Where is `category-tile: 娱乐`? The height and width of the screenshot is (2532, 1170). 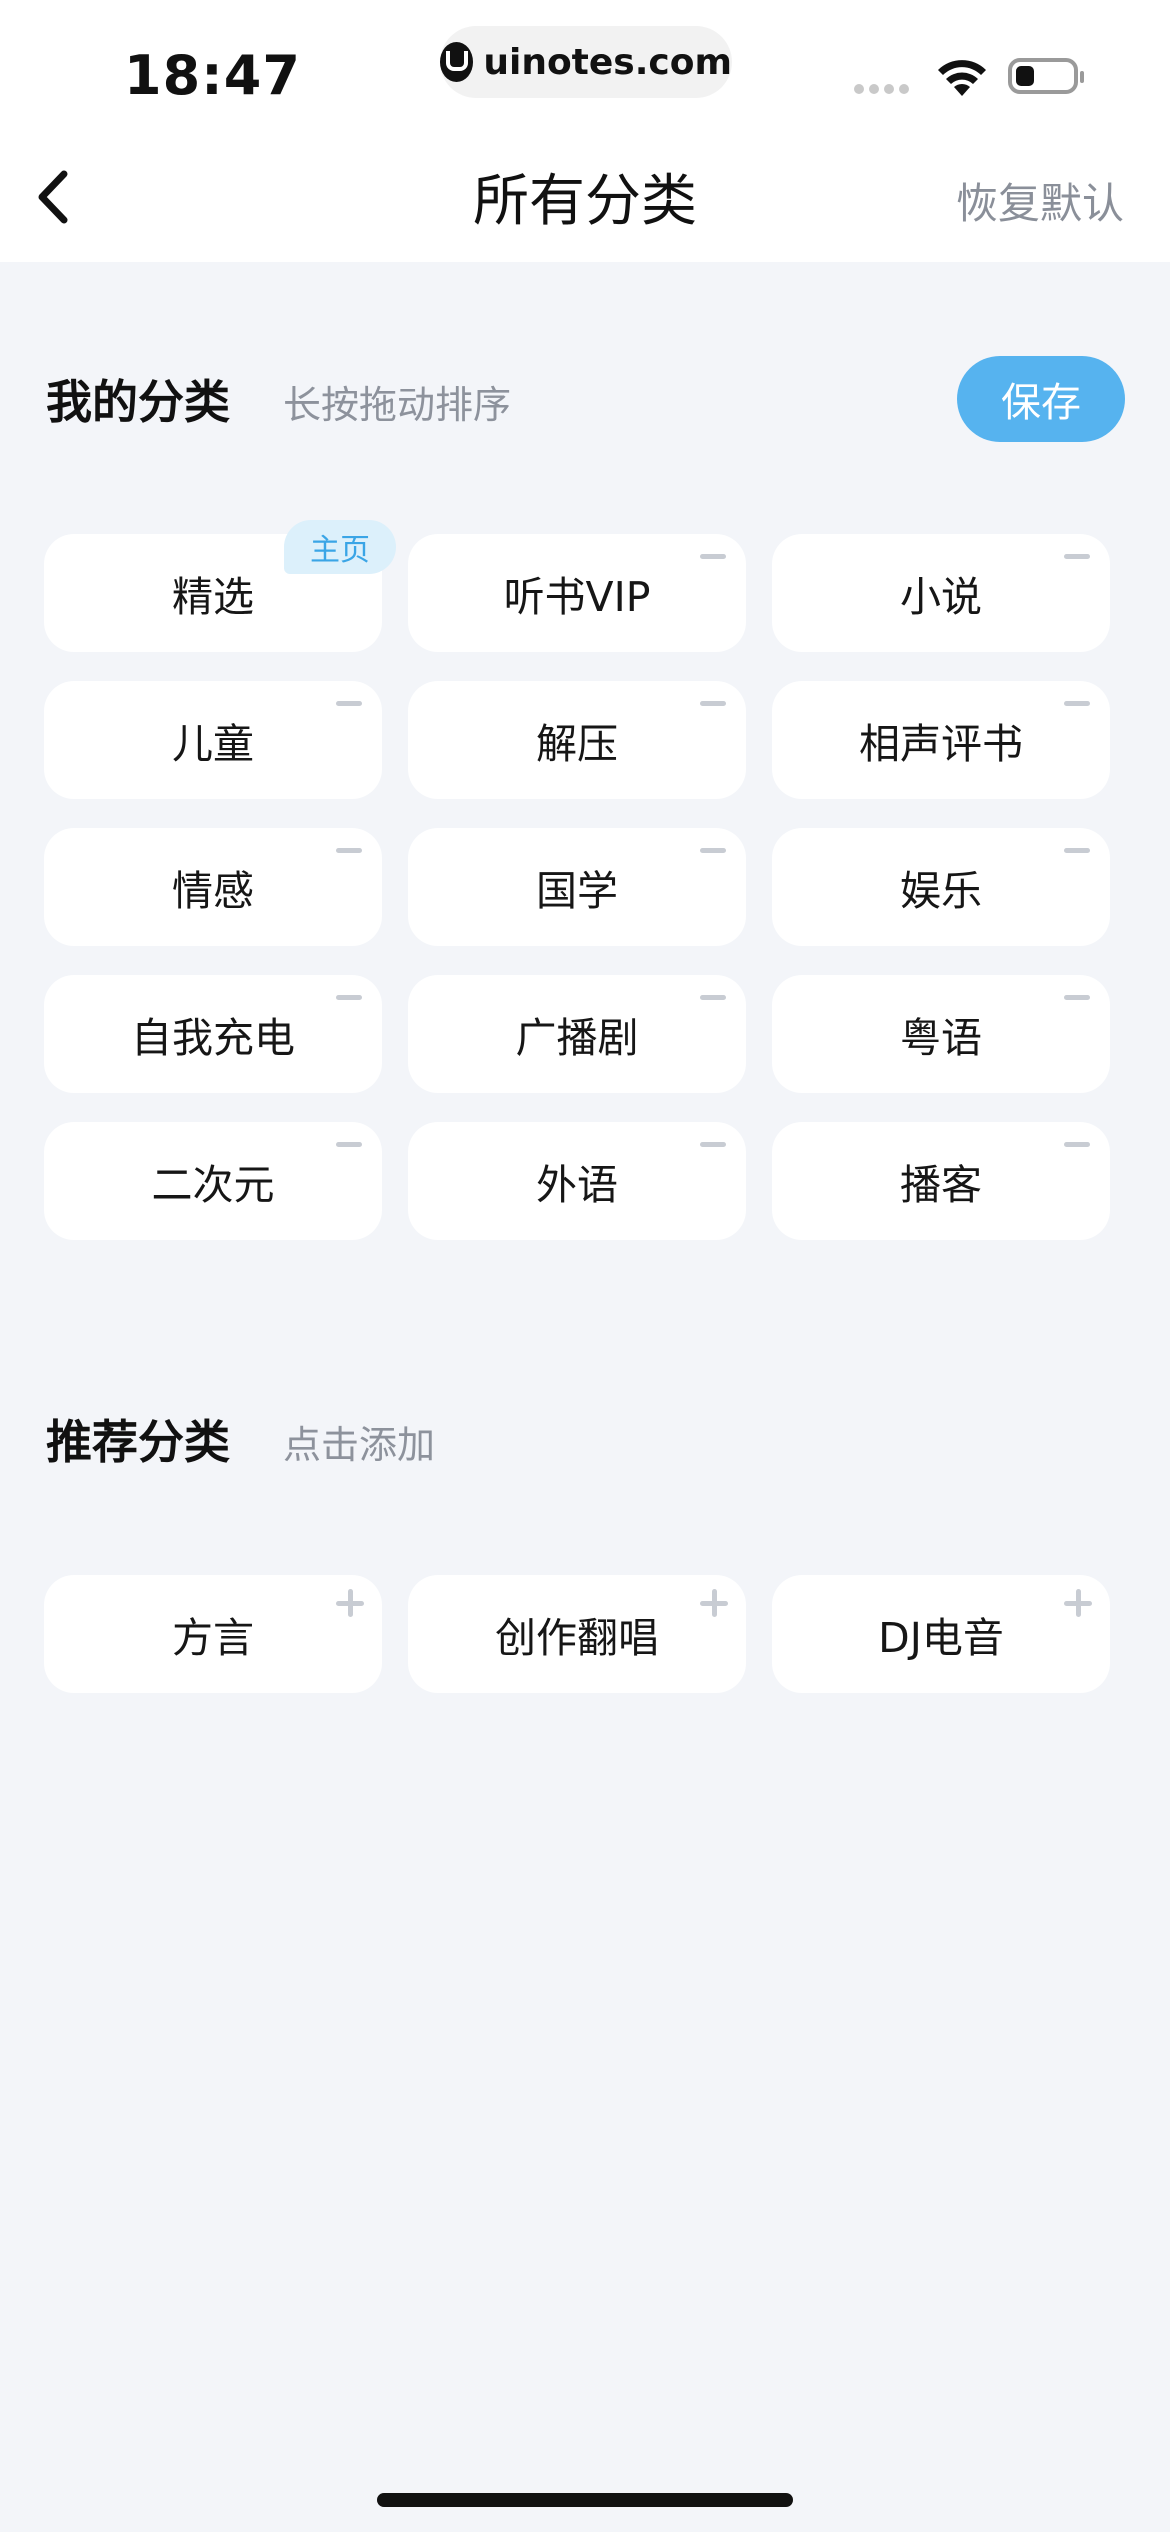 category-tile: 娱乐 is located at coordinates (941, 887).